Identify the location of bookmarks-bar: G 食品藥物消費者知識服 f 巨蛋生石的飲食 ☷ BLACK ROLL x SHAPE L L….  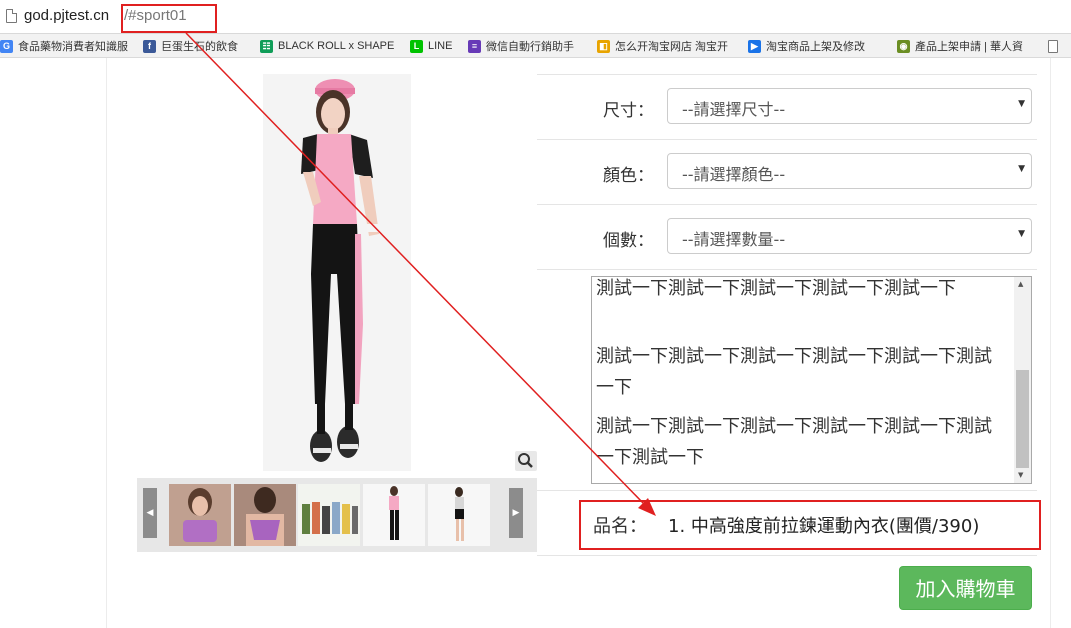
(535, 46).